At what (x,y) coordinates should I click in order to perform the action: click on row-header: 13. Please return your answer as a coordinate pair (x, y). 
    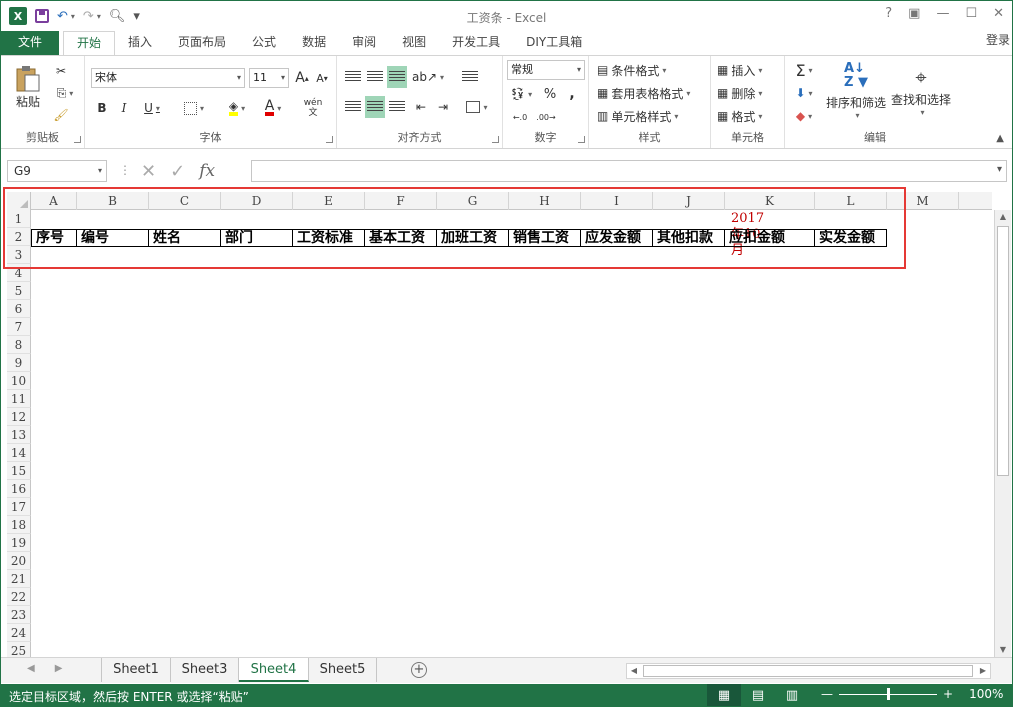
    Looking at the image, I should click on (19, 435).